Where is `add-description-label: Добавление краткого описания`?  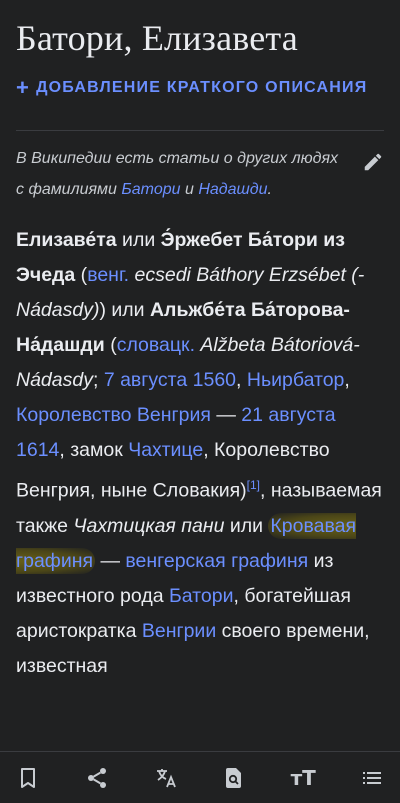 add-description-label: Добавление краткого описания is located at coordinates (202, 87).